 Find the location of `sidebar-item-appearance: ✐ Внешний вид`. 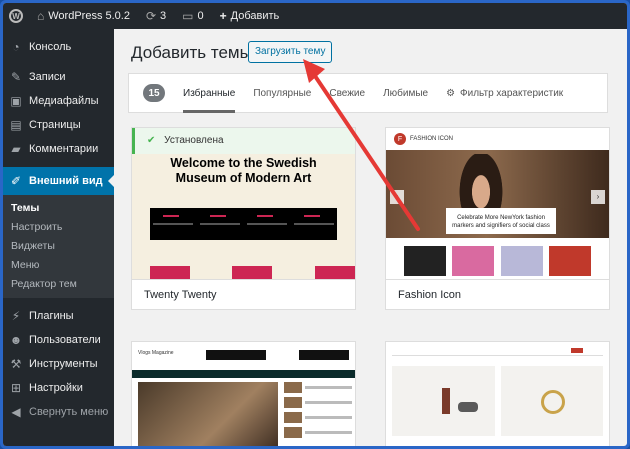

sidebar-item-appearance: ✐ Внешний вид is located at coordinates (58, 181).